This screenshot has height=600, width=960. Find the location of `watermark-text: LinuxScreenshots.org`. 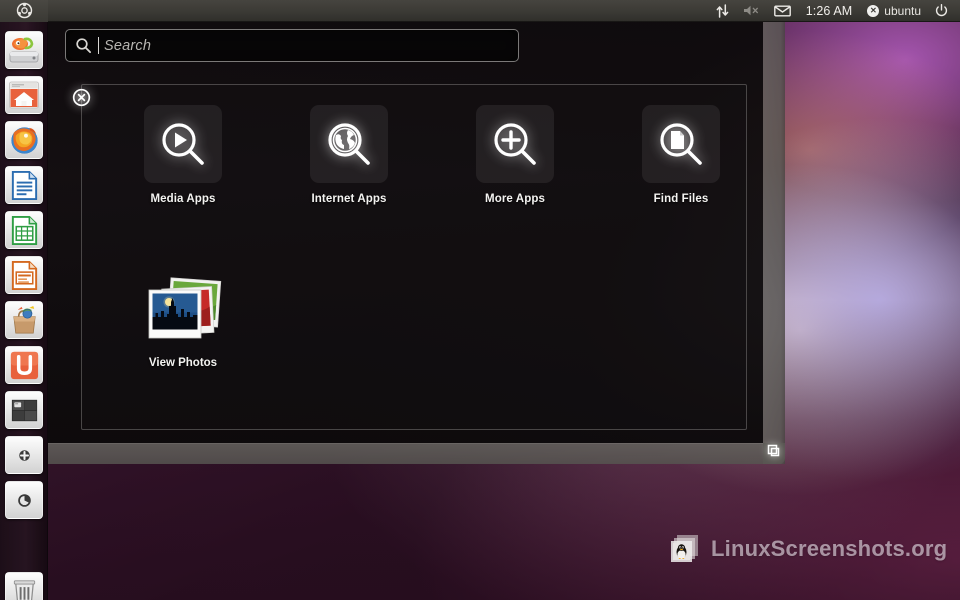

watermark-text: LinuxScreenshots.org is located at coordinates (829, 548).